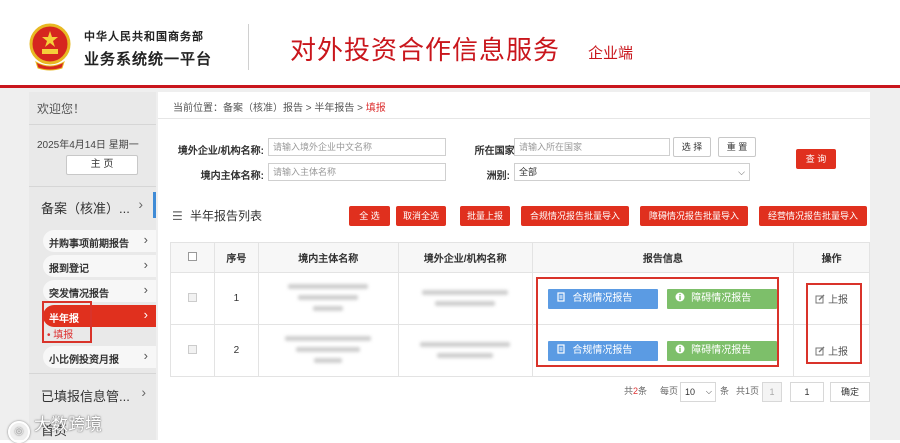 The height and width of the screenshot is (443, 900). What do you see at coordinates (220, 151) in the screenshot?
I see `overseas-name-label: 境外企业/机构名称:` at bounding box center [220, 151].